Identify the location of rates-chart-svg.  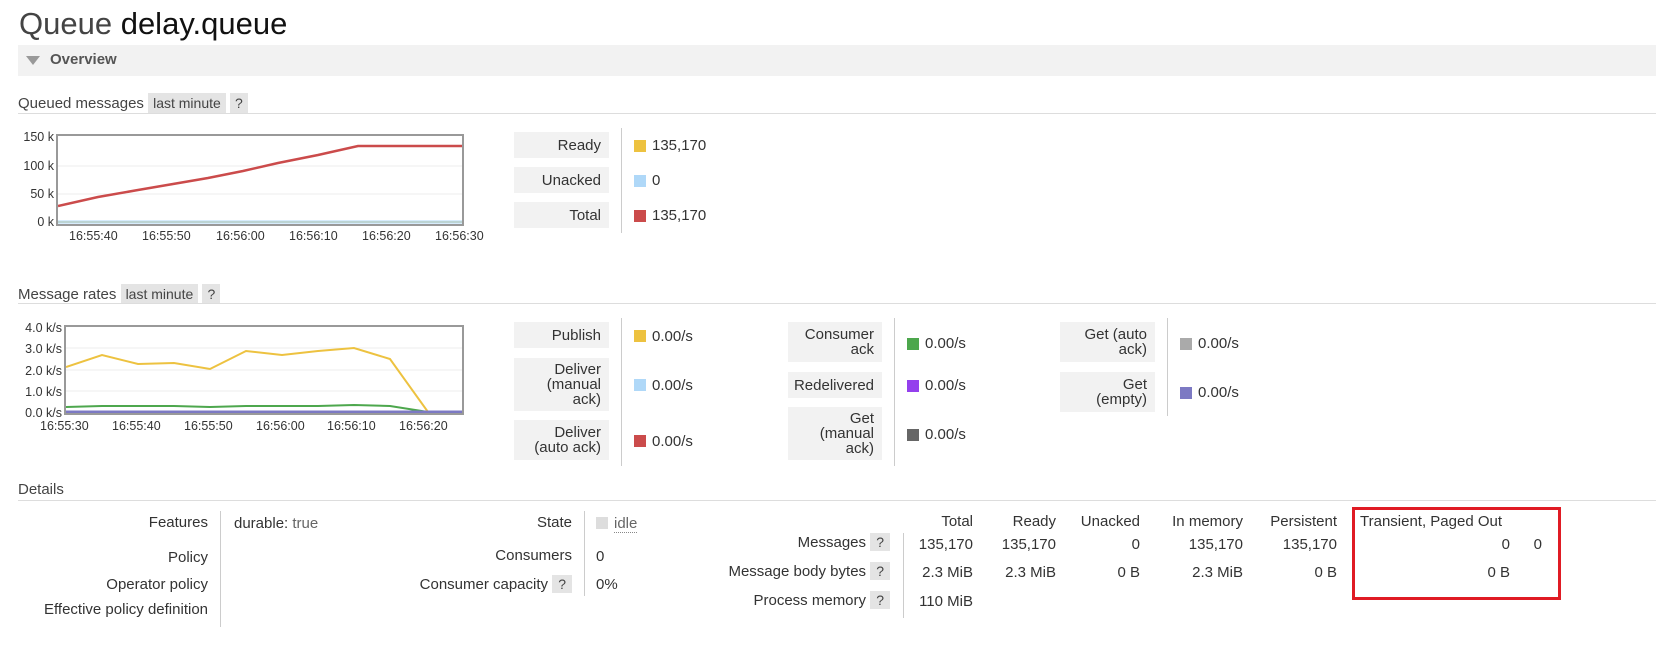
(264, 379).